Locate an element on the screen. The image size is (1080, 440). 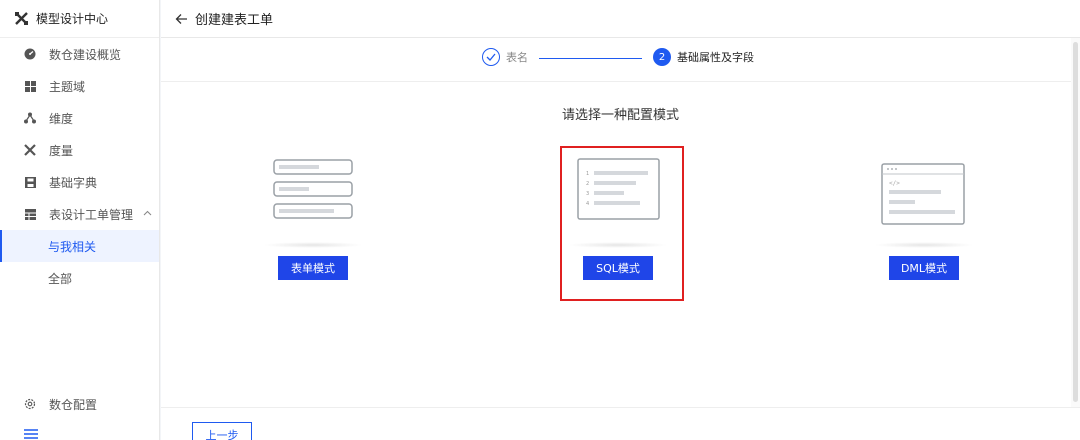
sidebar-bottom: 数仓配置 is located at coordinates (80, 404).